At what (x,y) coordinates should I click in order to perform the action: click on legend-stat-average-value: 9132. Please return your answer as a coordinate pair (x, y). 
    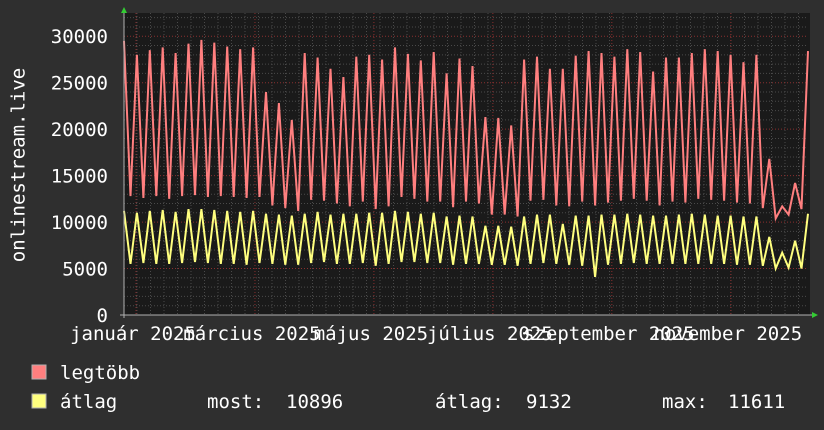
    Looking at the image, I should click on (549, 402).